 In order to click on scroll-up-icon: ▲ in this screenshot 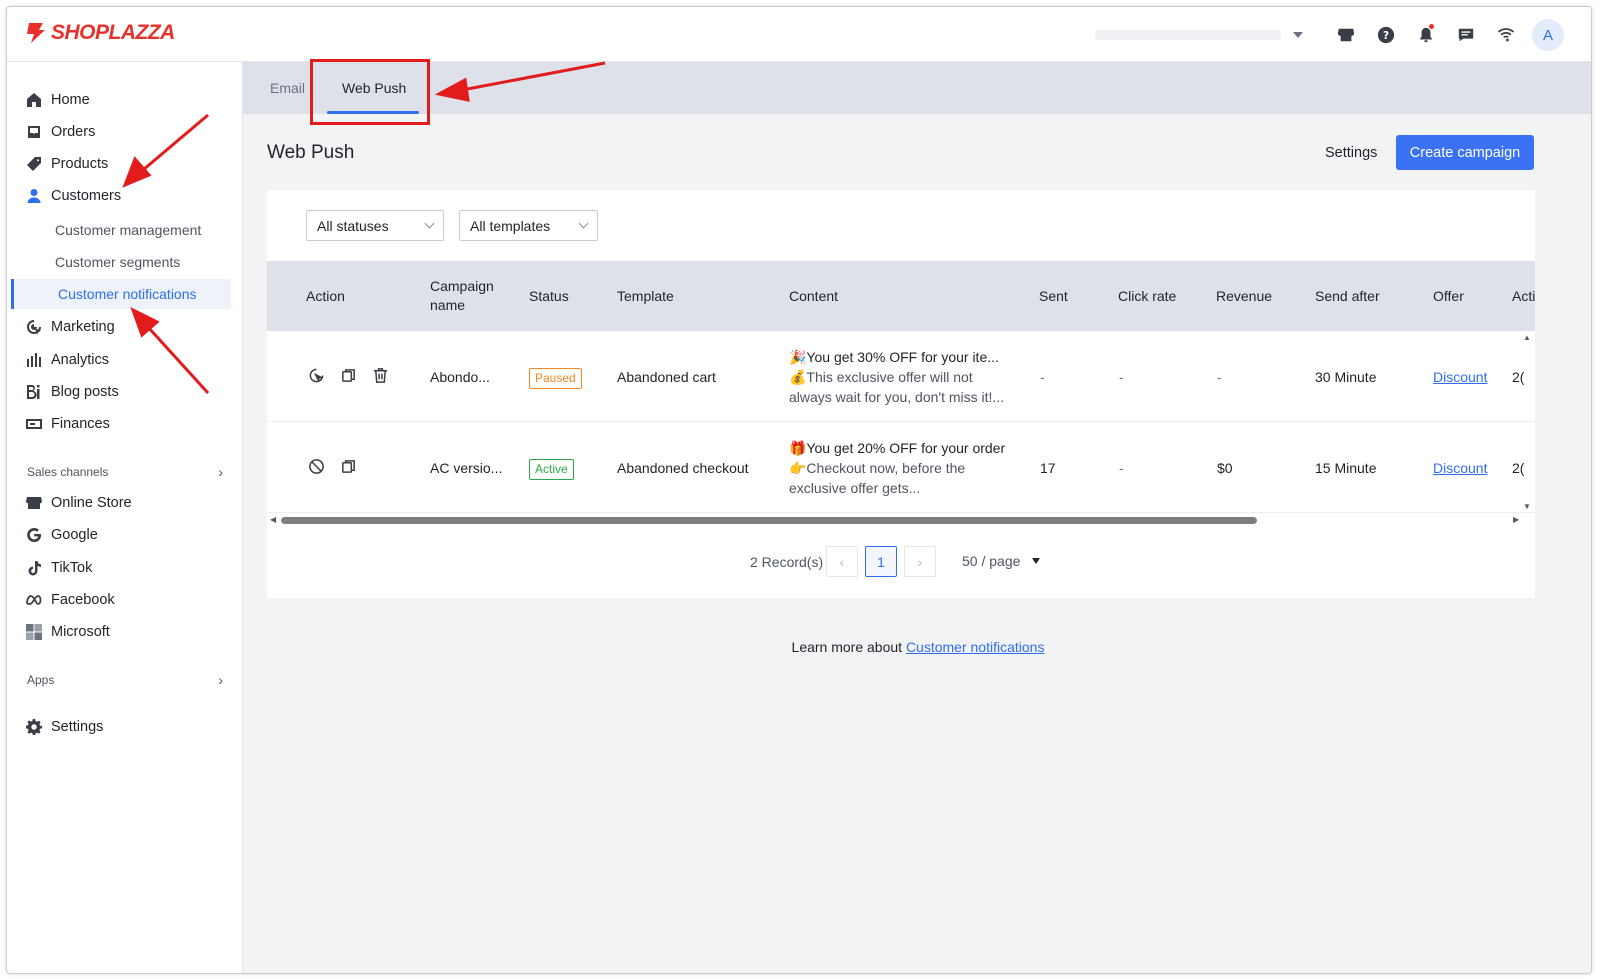, I will do `click(1527, 337)`.